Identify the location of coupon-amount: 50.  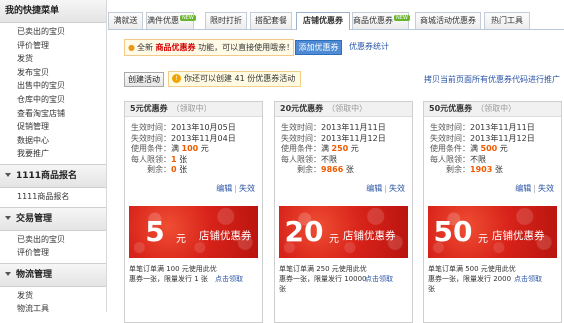
(453, 231).